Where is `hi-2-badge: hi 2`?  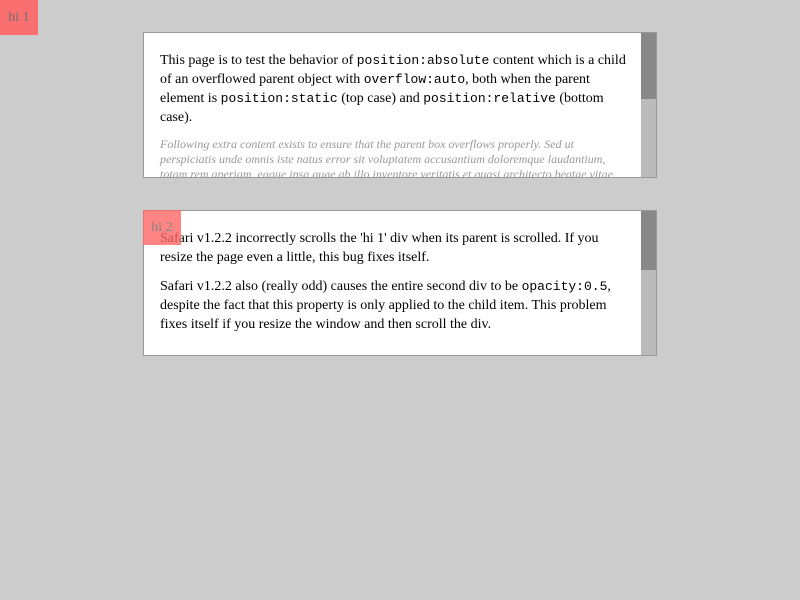
hi-2-badge: hi 2 is located at coordinates (162, 227).